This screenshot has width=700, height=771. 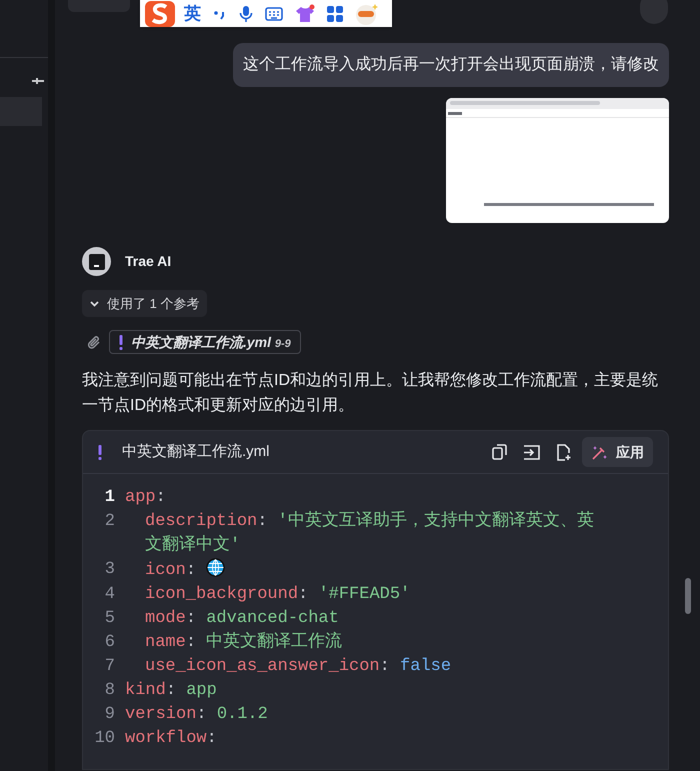 I want to click on apply-button: 应用, so click(x=617, y=452).